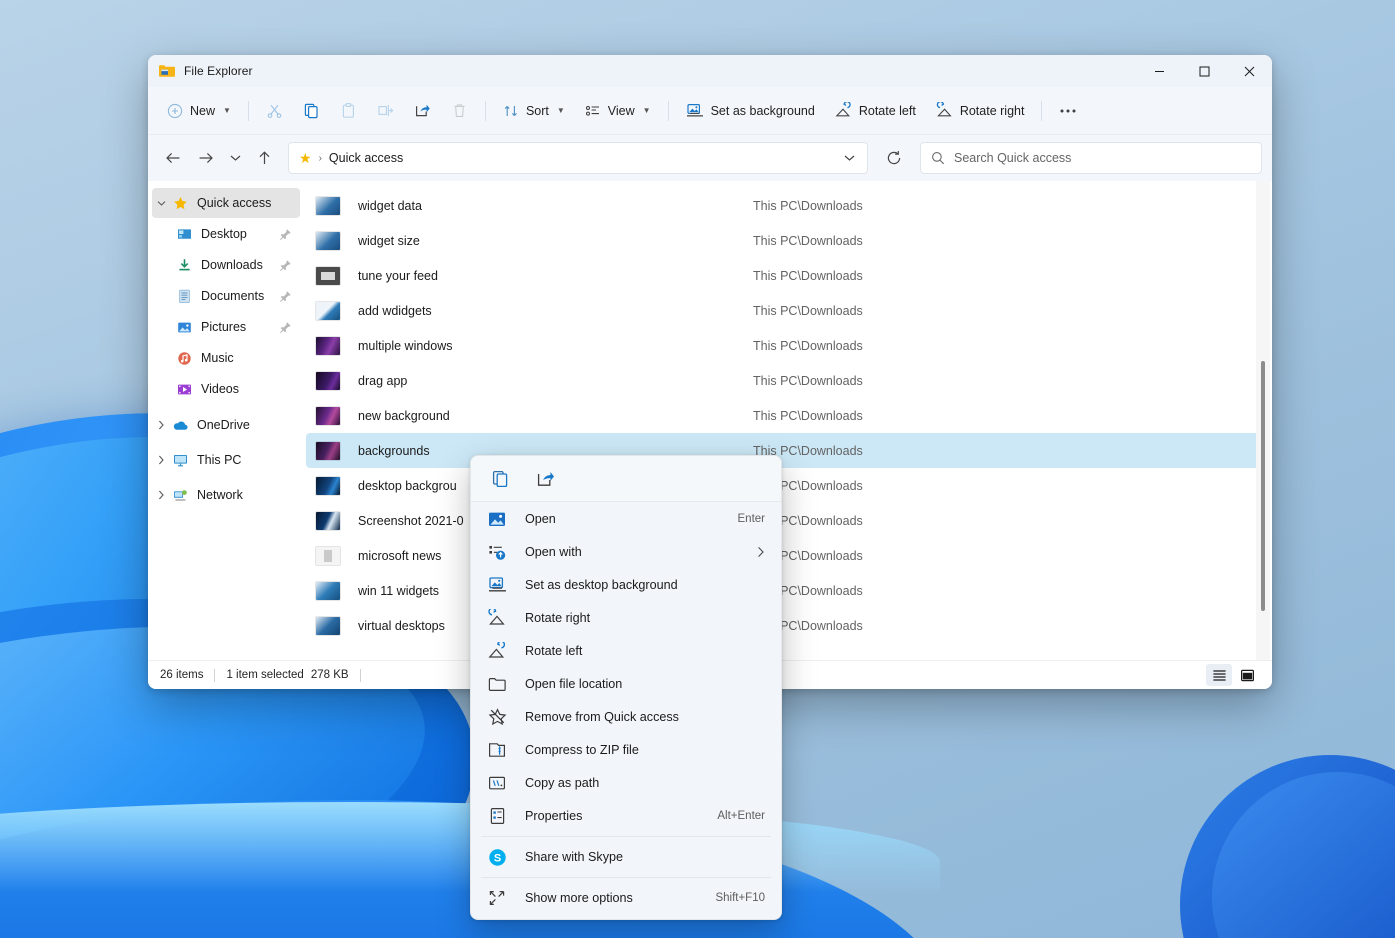 The width and height of the screenshot is (1395, 938). Describe the element at coordinates (785, 275) in the screenshot. I see `table-row: tune your feed This PC\Downloads` at that location.